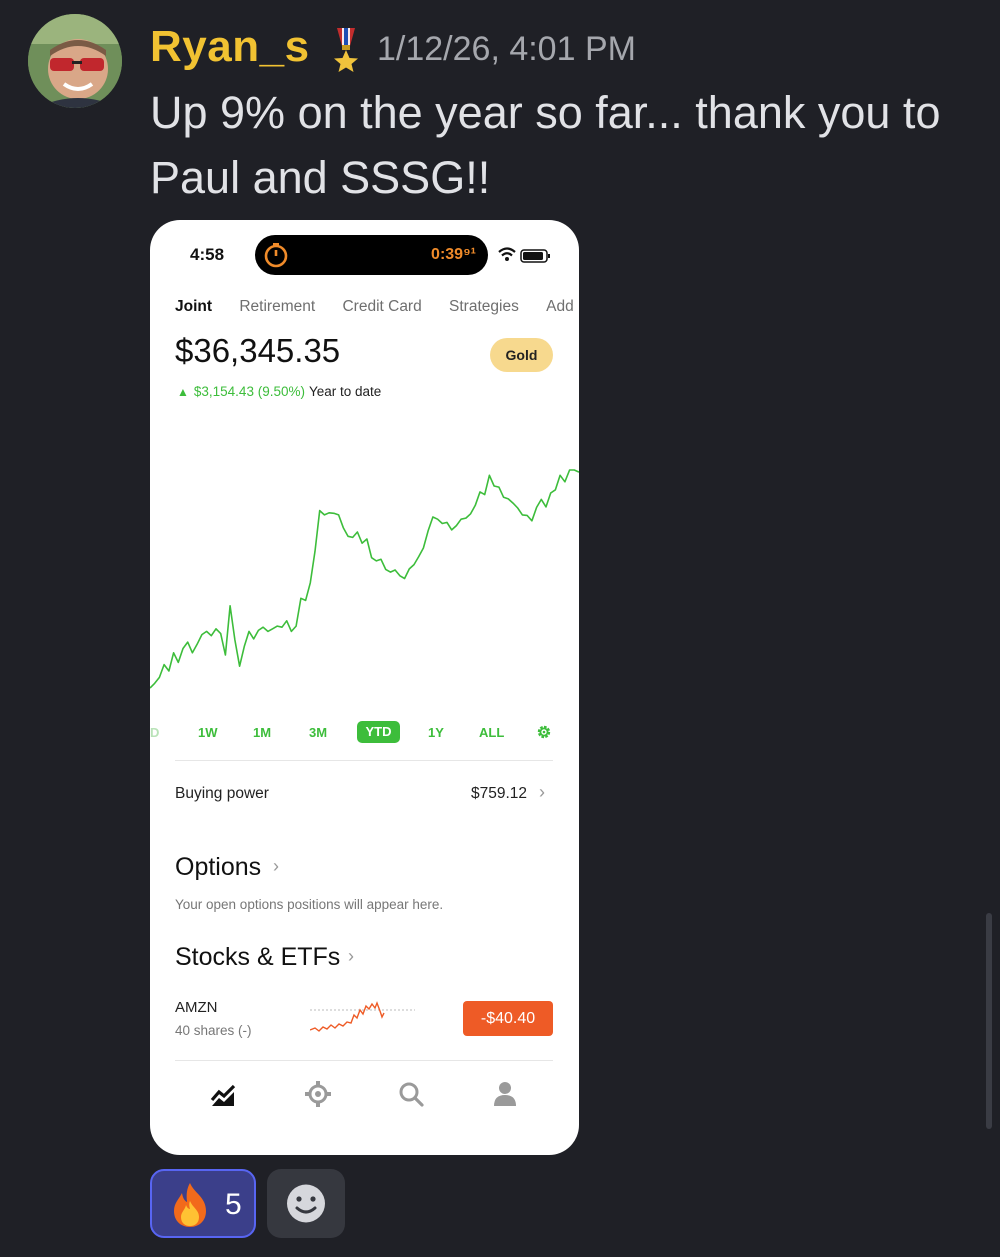 The height and width of the screenshot is (1257, 1000). I want to click on buying-power-label: Buying power, so click(222, 794).